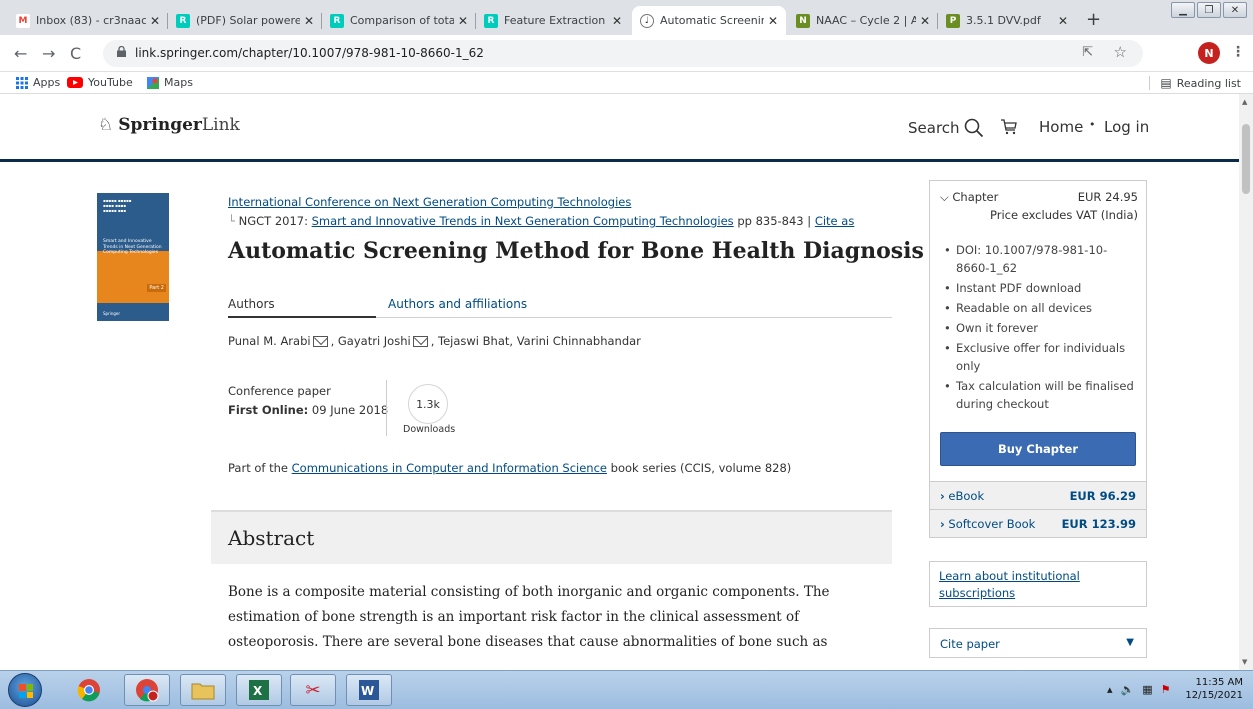 The image size is (1253, 709). I want to click on springerlink-logo: ♘ Springer Link, so click(169, 125).